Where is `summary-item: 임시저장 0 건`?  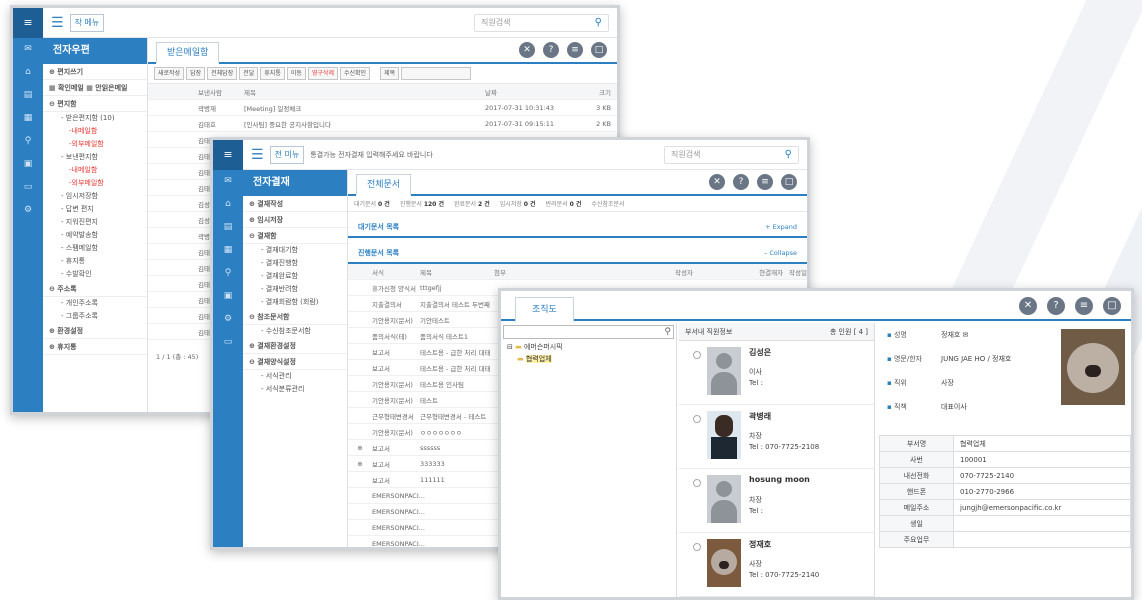
summary-item: 임시저장 0 건 is located at coordinates (518, 203).